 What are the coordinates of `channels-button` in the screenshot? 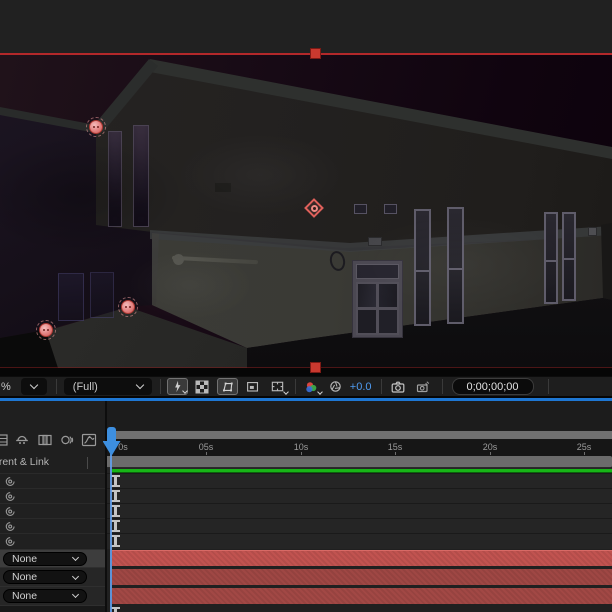 It's located at (312, 386).